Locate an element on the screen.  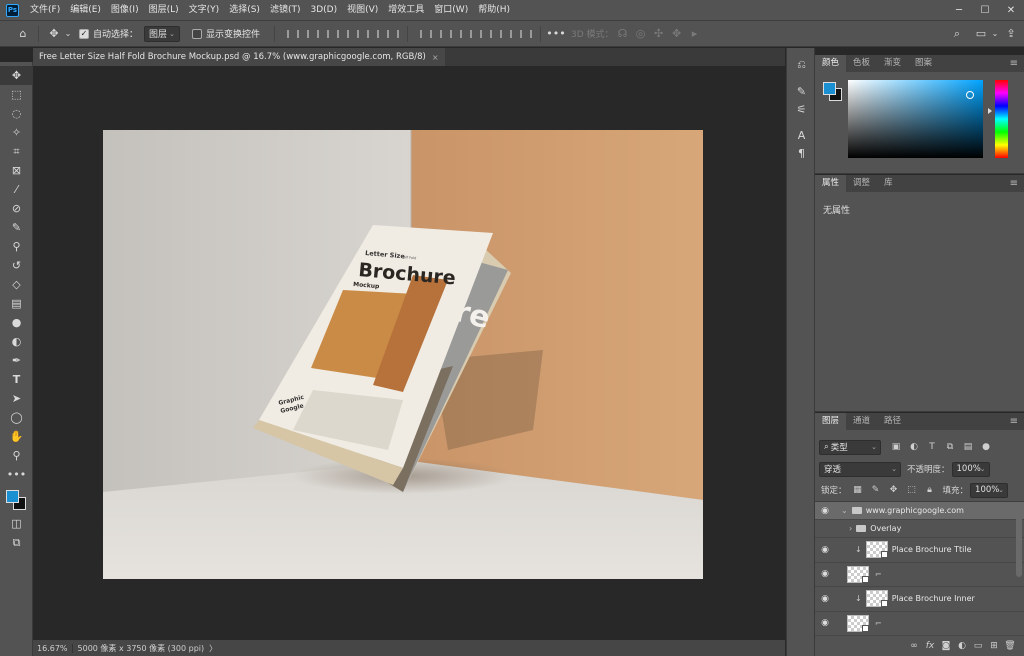
new-adjustment-layer-icon: ◐ is located at coordinates (962, 646).